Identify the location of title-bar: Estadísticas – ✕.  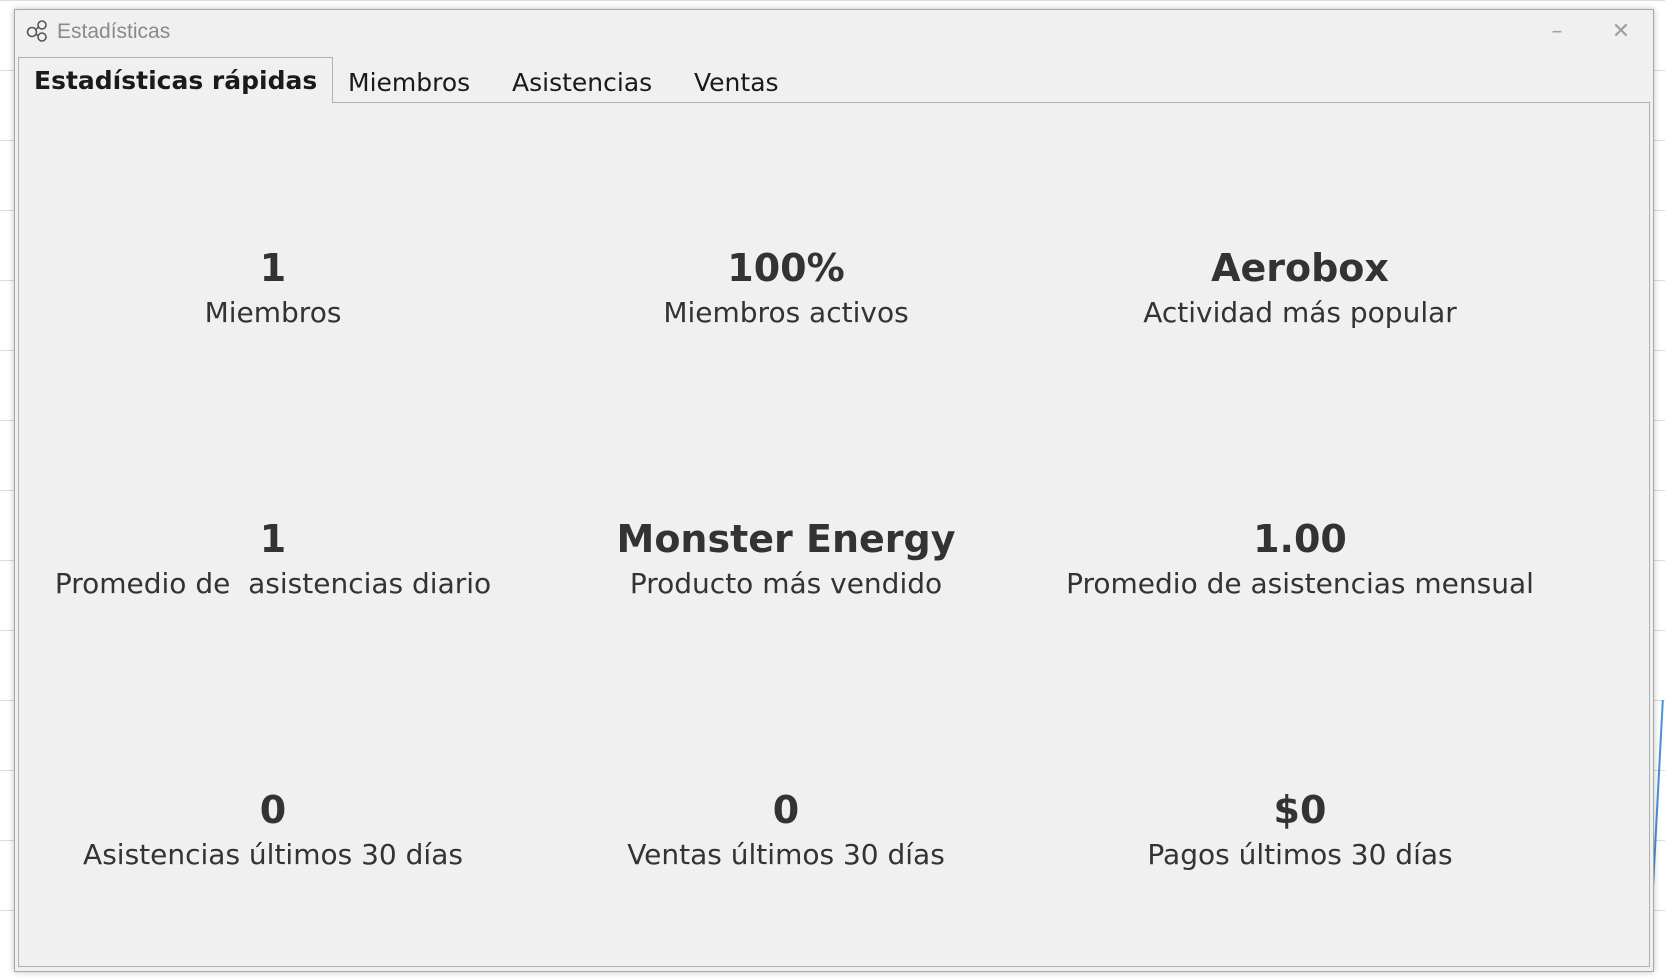
(834, 31).